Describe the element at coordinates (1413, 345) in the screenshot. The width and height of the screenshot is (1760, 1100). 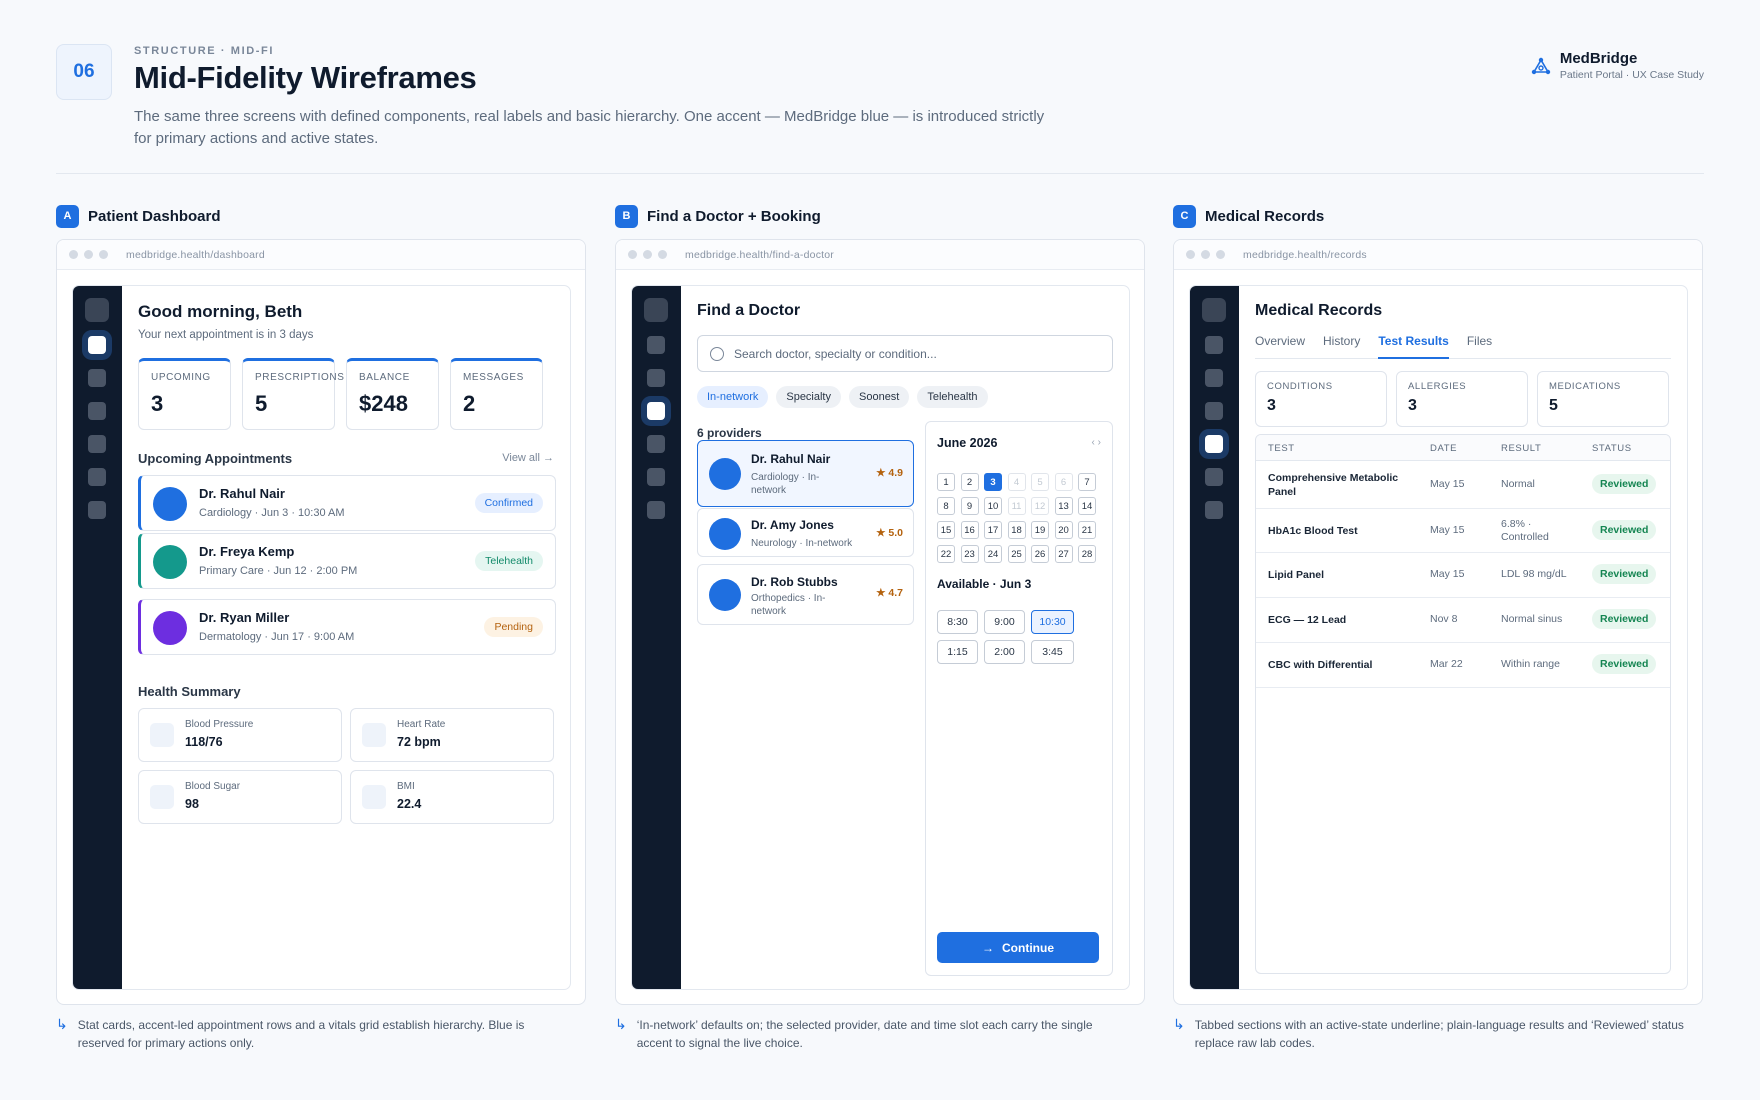
I see `tab-test-results: Test Results` at that location.